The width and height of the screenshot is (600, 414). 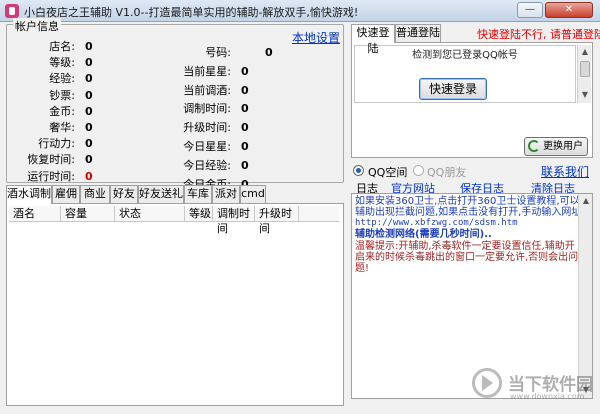 What do you see at coordinates (470, 212) in the screenshot?
I see `log-line: 辅助出现拦截问题,如果点击没有打开,手动输入网址:` at bounding box center [470, 212].